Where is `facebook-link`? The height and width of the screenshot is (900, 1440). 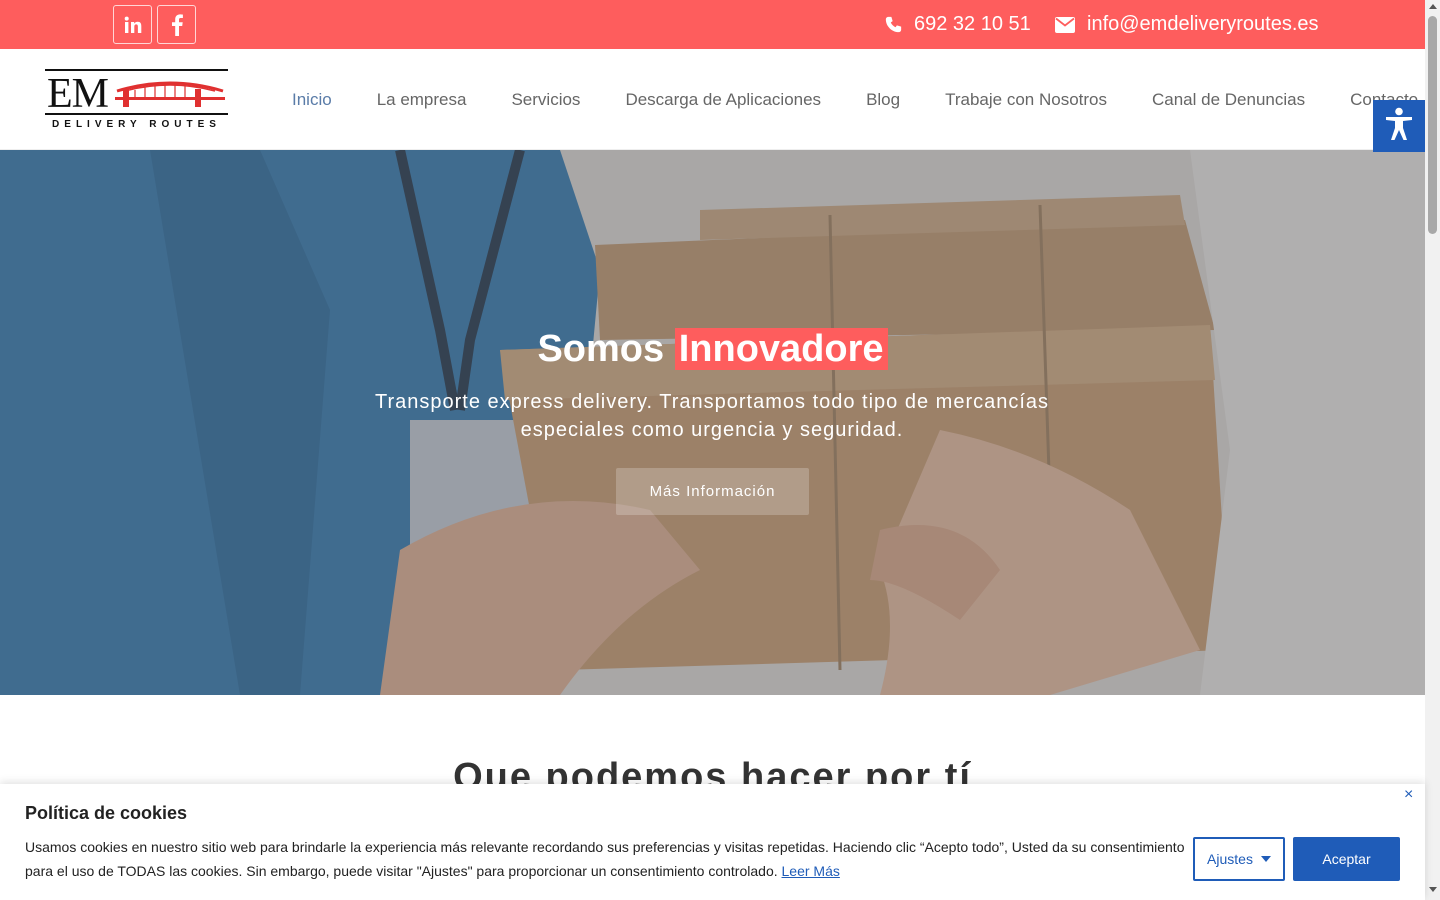
facebook-link is located at coordinates (176, 24).